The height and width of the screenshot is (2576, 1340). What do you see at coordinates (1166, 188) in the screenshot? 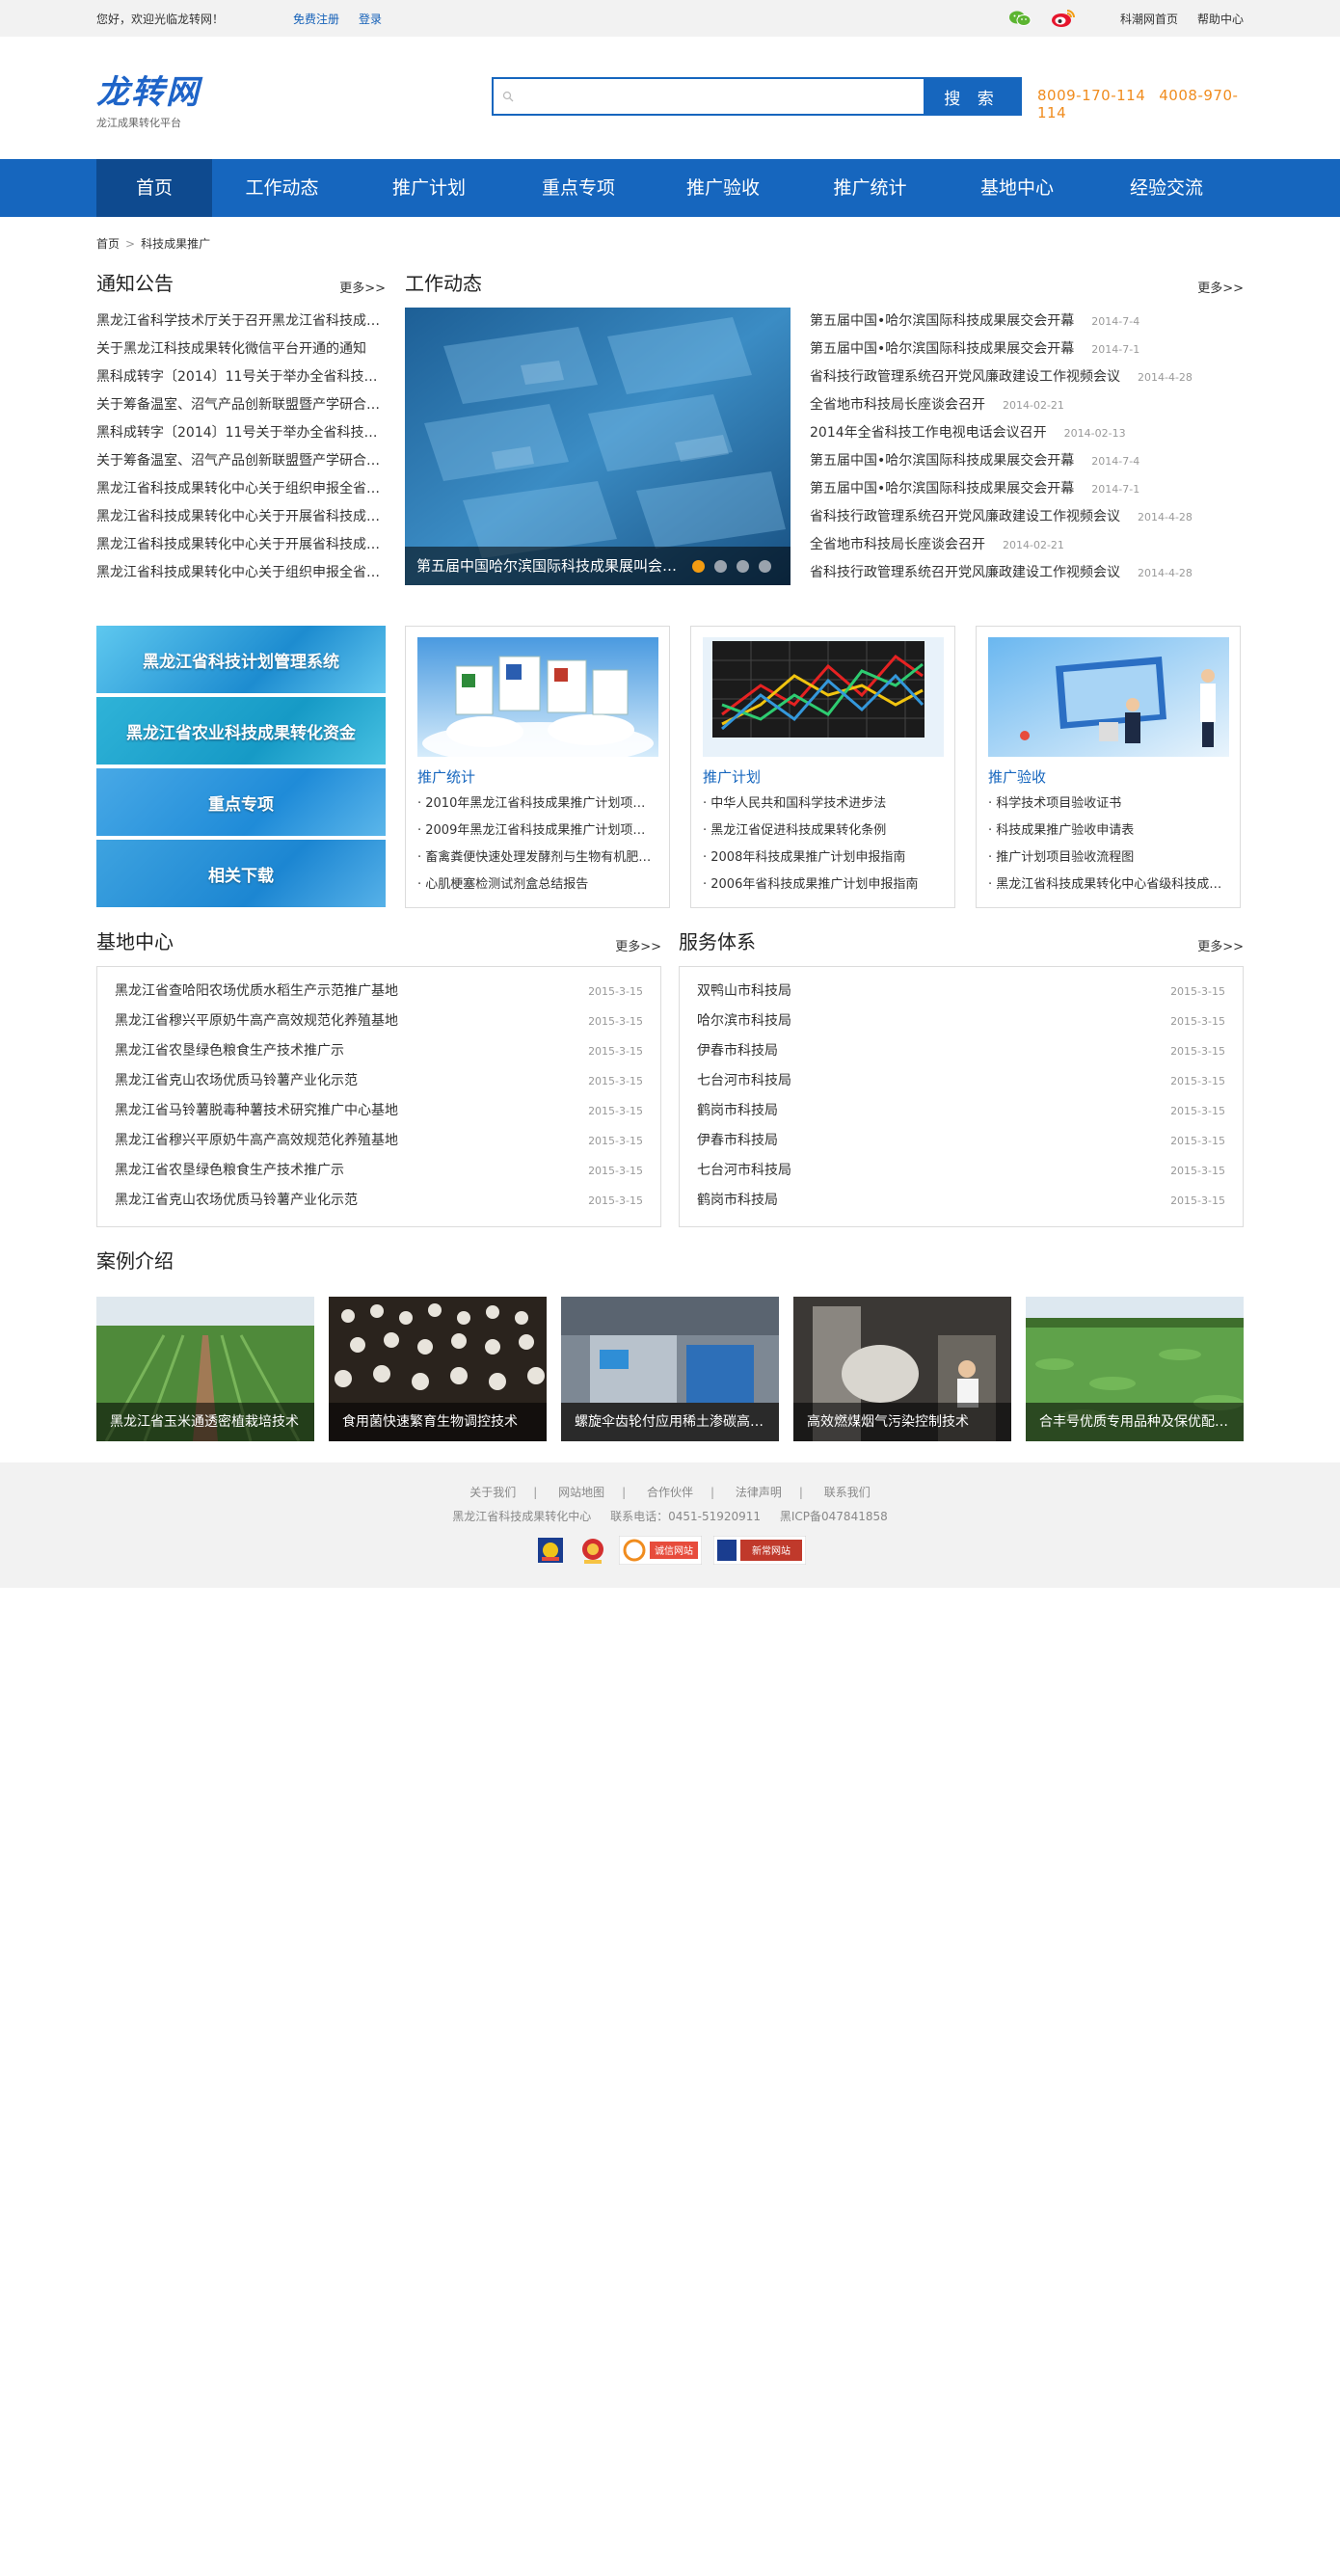
I see `nav-experience: 经验交流` at bounding box center [1166, 188].